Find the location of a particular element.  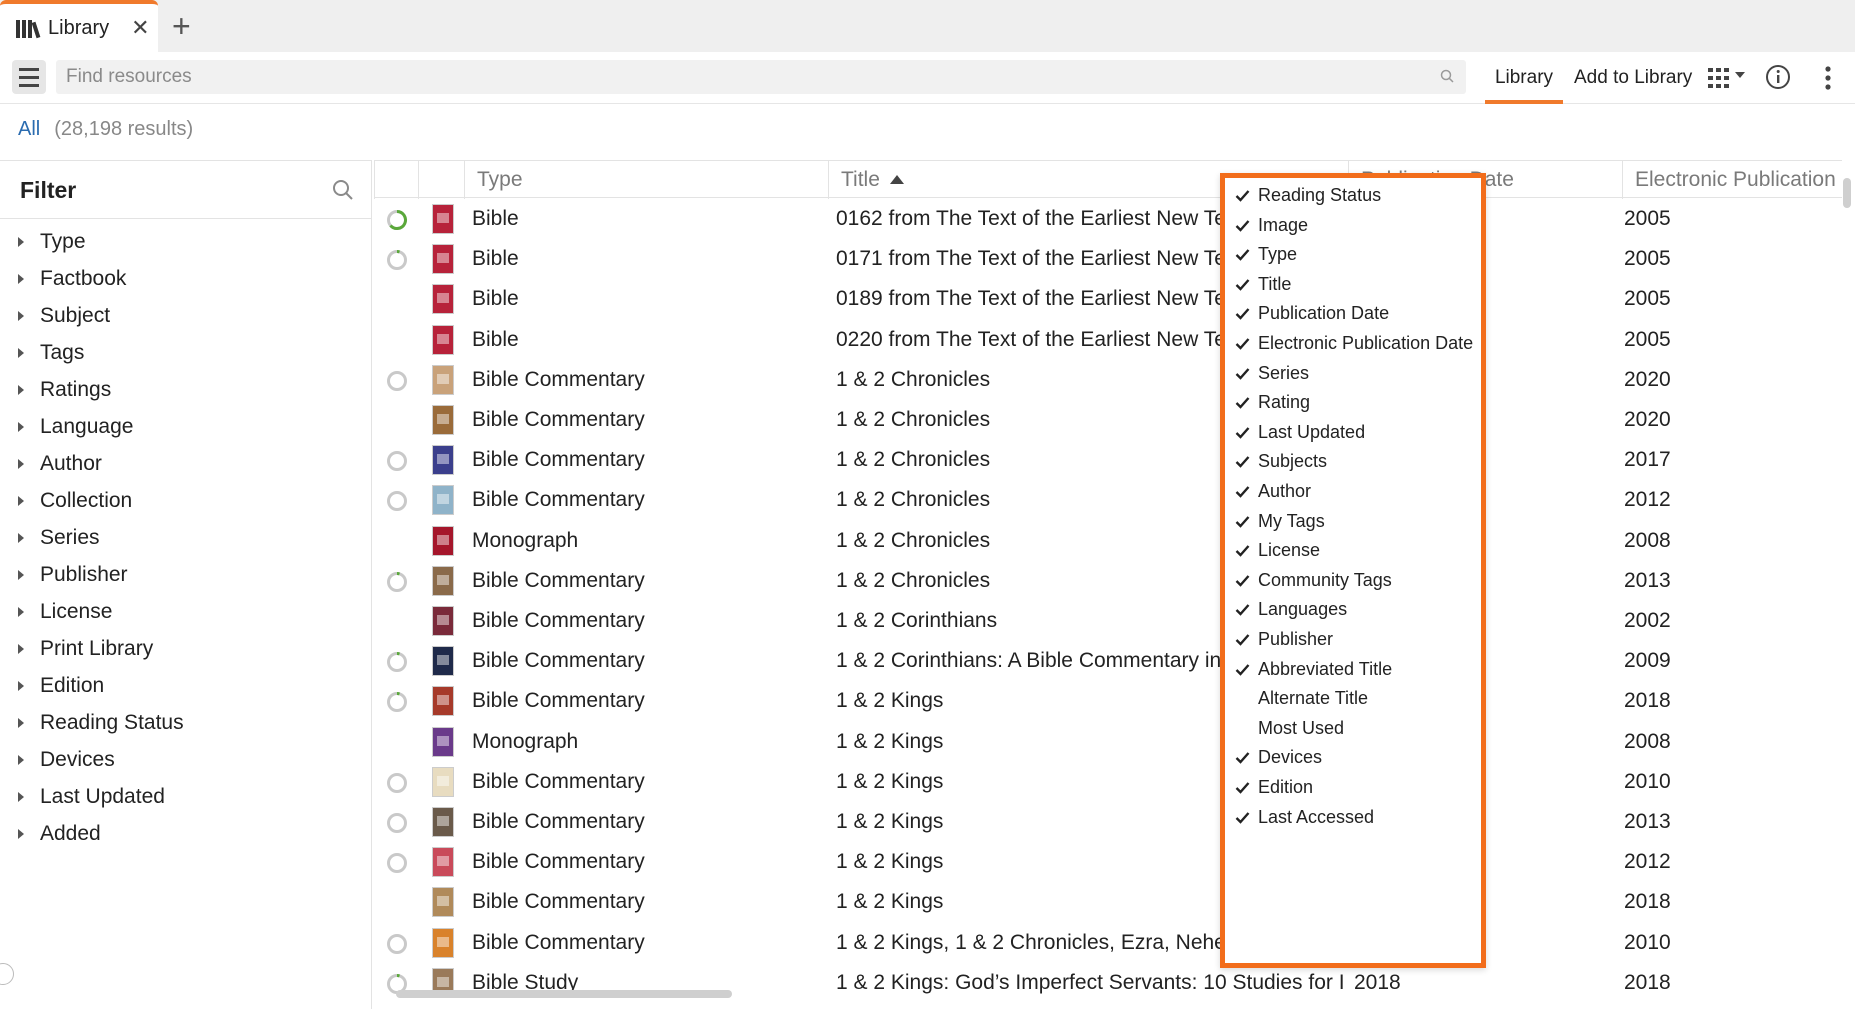

filter-item: Edition is located at coordinates (185, 685).